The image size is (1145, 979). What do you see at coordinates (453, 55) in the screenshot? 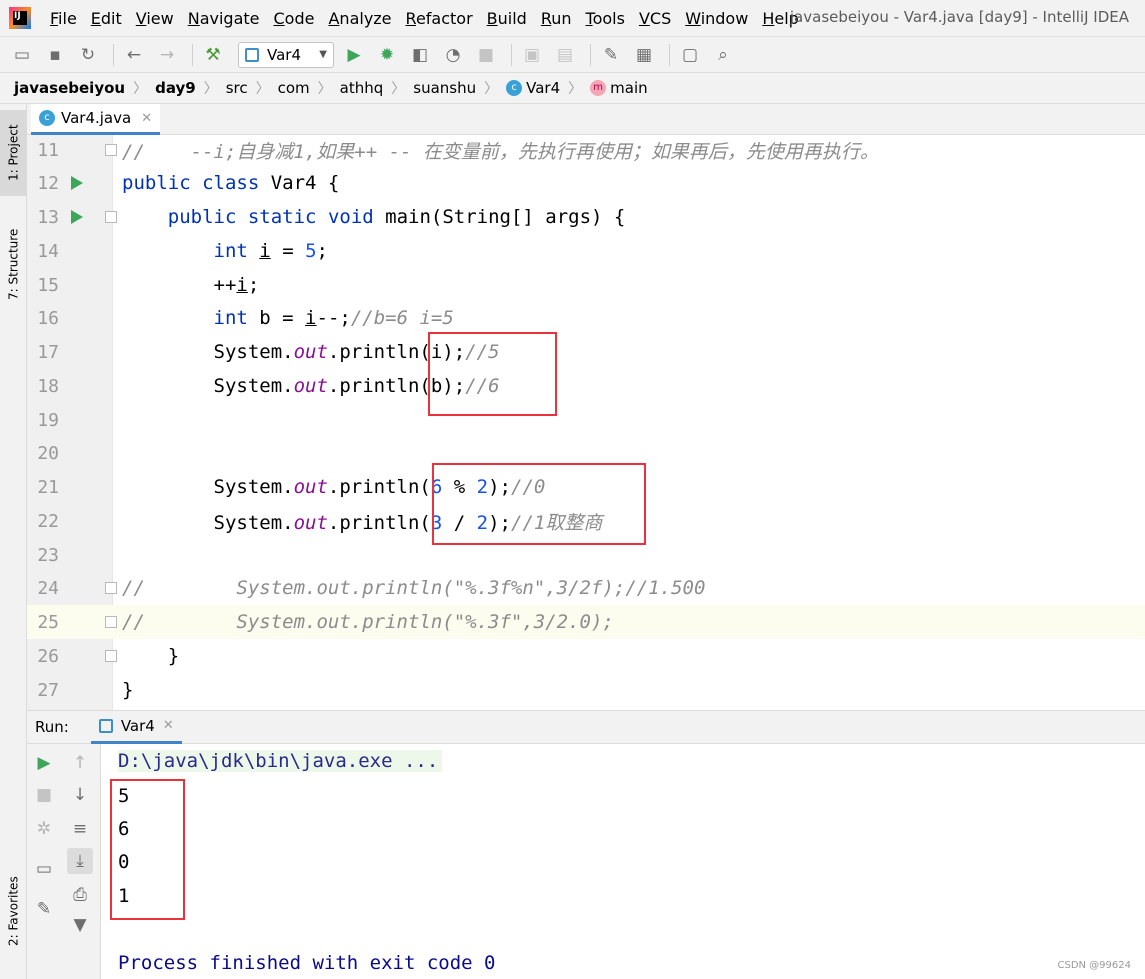
I see `profile-icon: ◔` at bounding box center [453, 55].